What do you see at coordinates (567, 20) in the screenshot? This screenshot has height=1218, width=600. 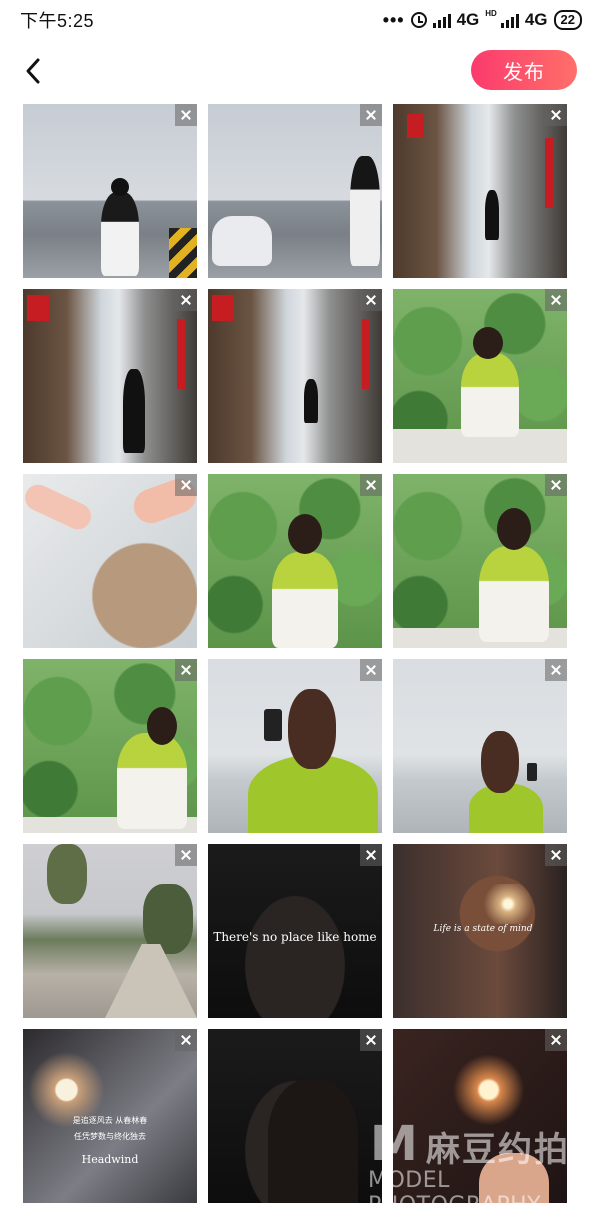 I see `battery-icon: 22` at bounding box center [567, 20].